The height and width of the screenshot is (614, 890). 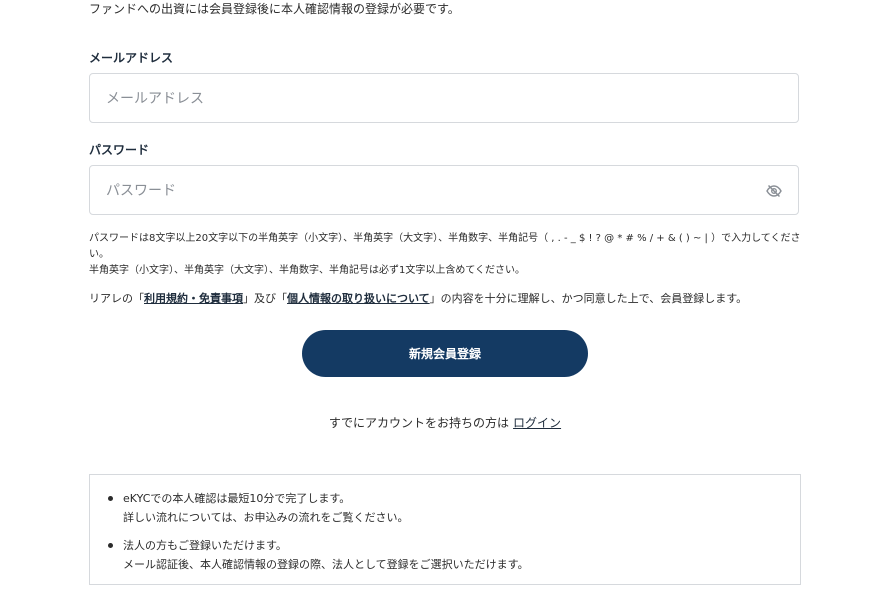 I want to click on login-prompt-line: すでにアカウントをお持ちの方は ログイン, so click(x=445, y=422).